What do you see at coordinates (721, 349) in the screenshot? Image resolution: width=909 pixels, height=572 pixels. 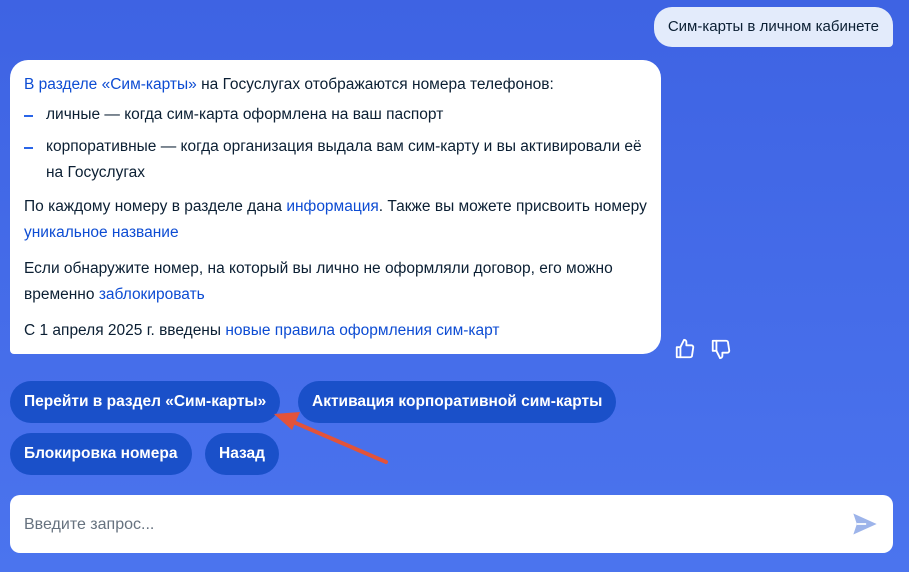 I see `thumbs-down-icon` at bounding box center [721, 349].